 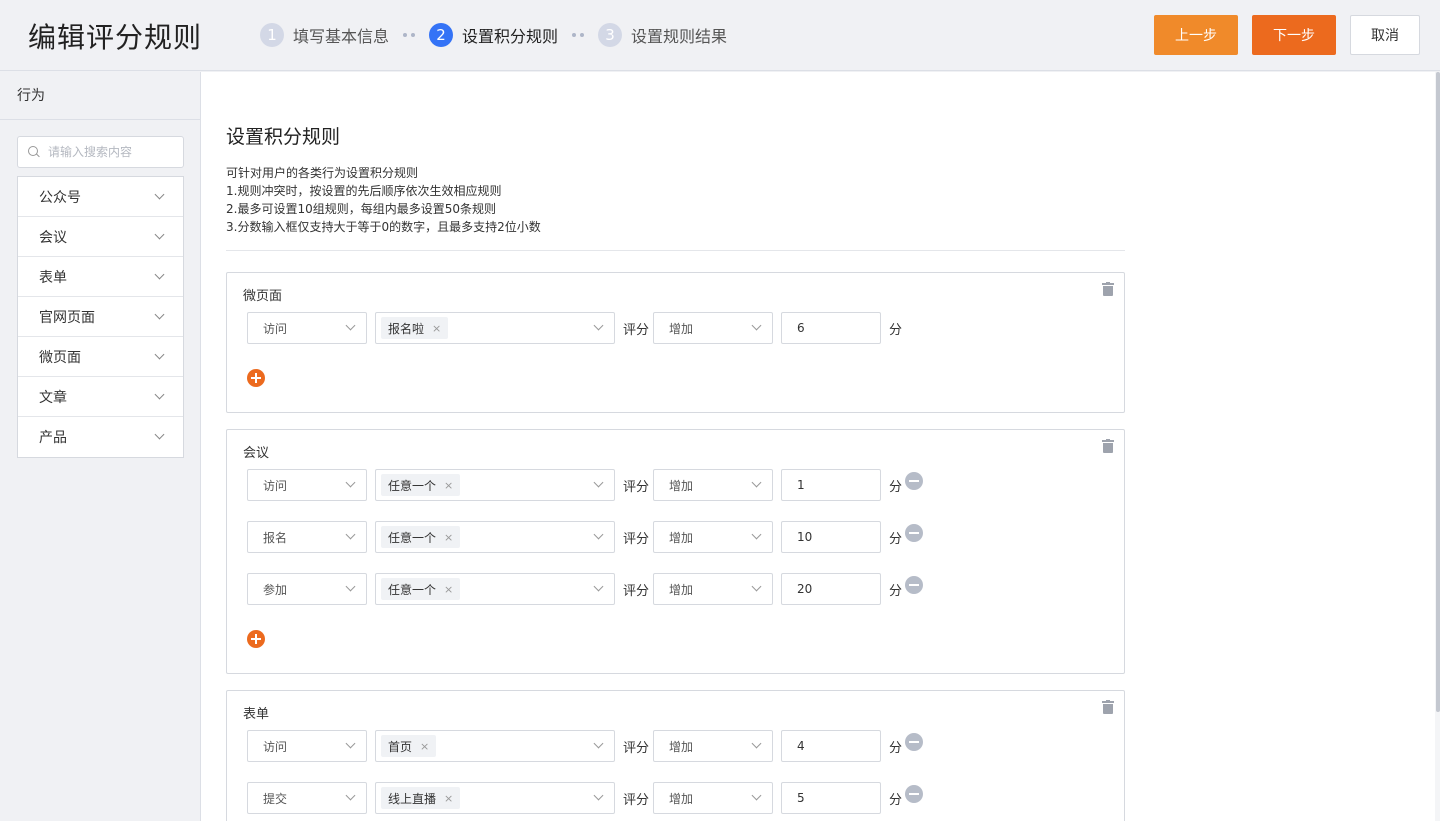 I want to click on step-separator, so click(x=409, y=35).